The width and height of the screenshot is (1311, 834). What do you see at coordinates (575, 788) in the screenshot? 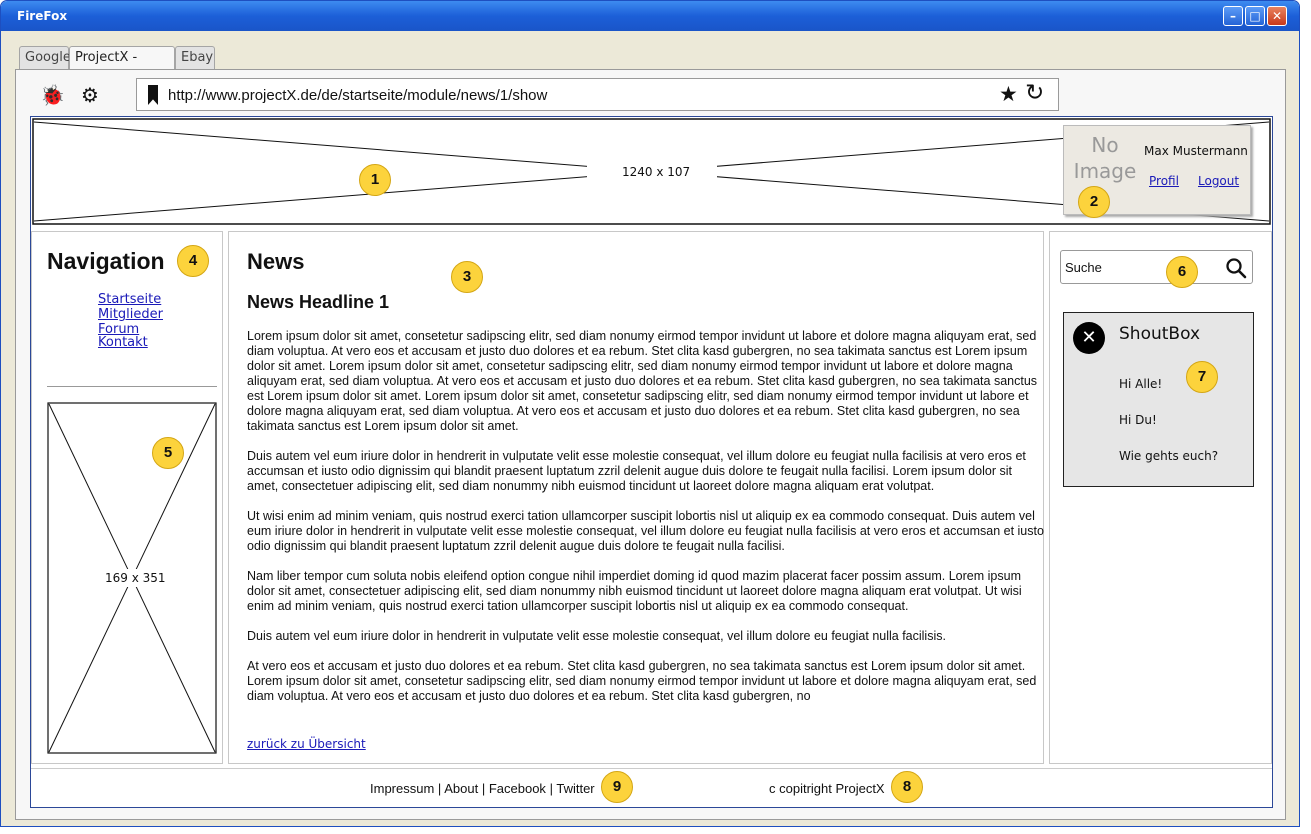
I see `footer-link-twitter: Twitter` at bounding box center [575, 788].